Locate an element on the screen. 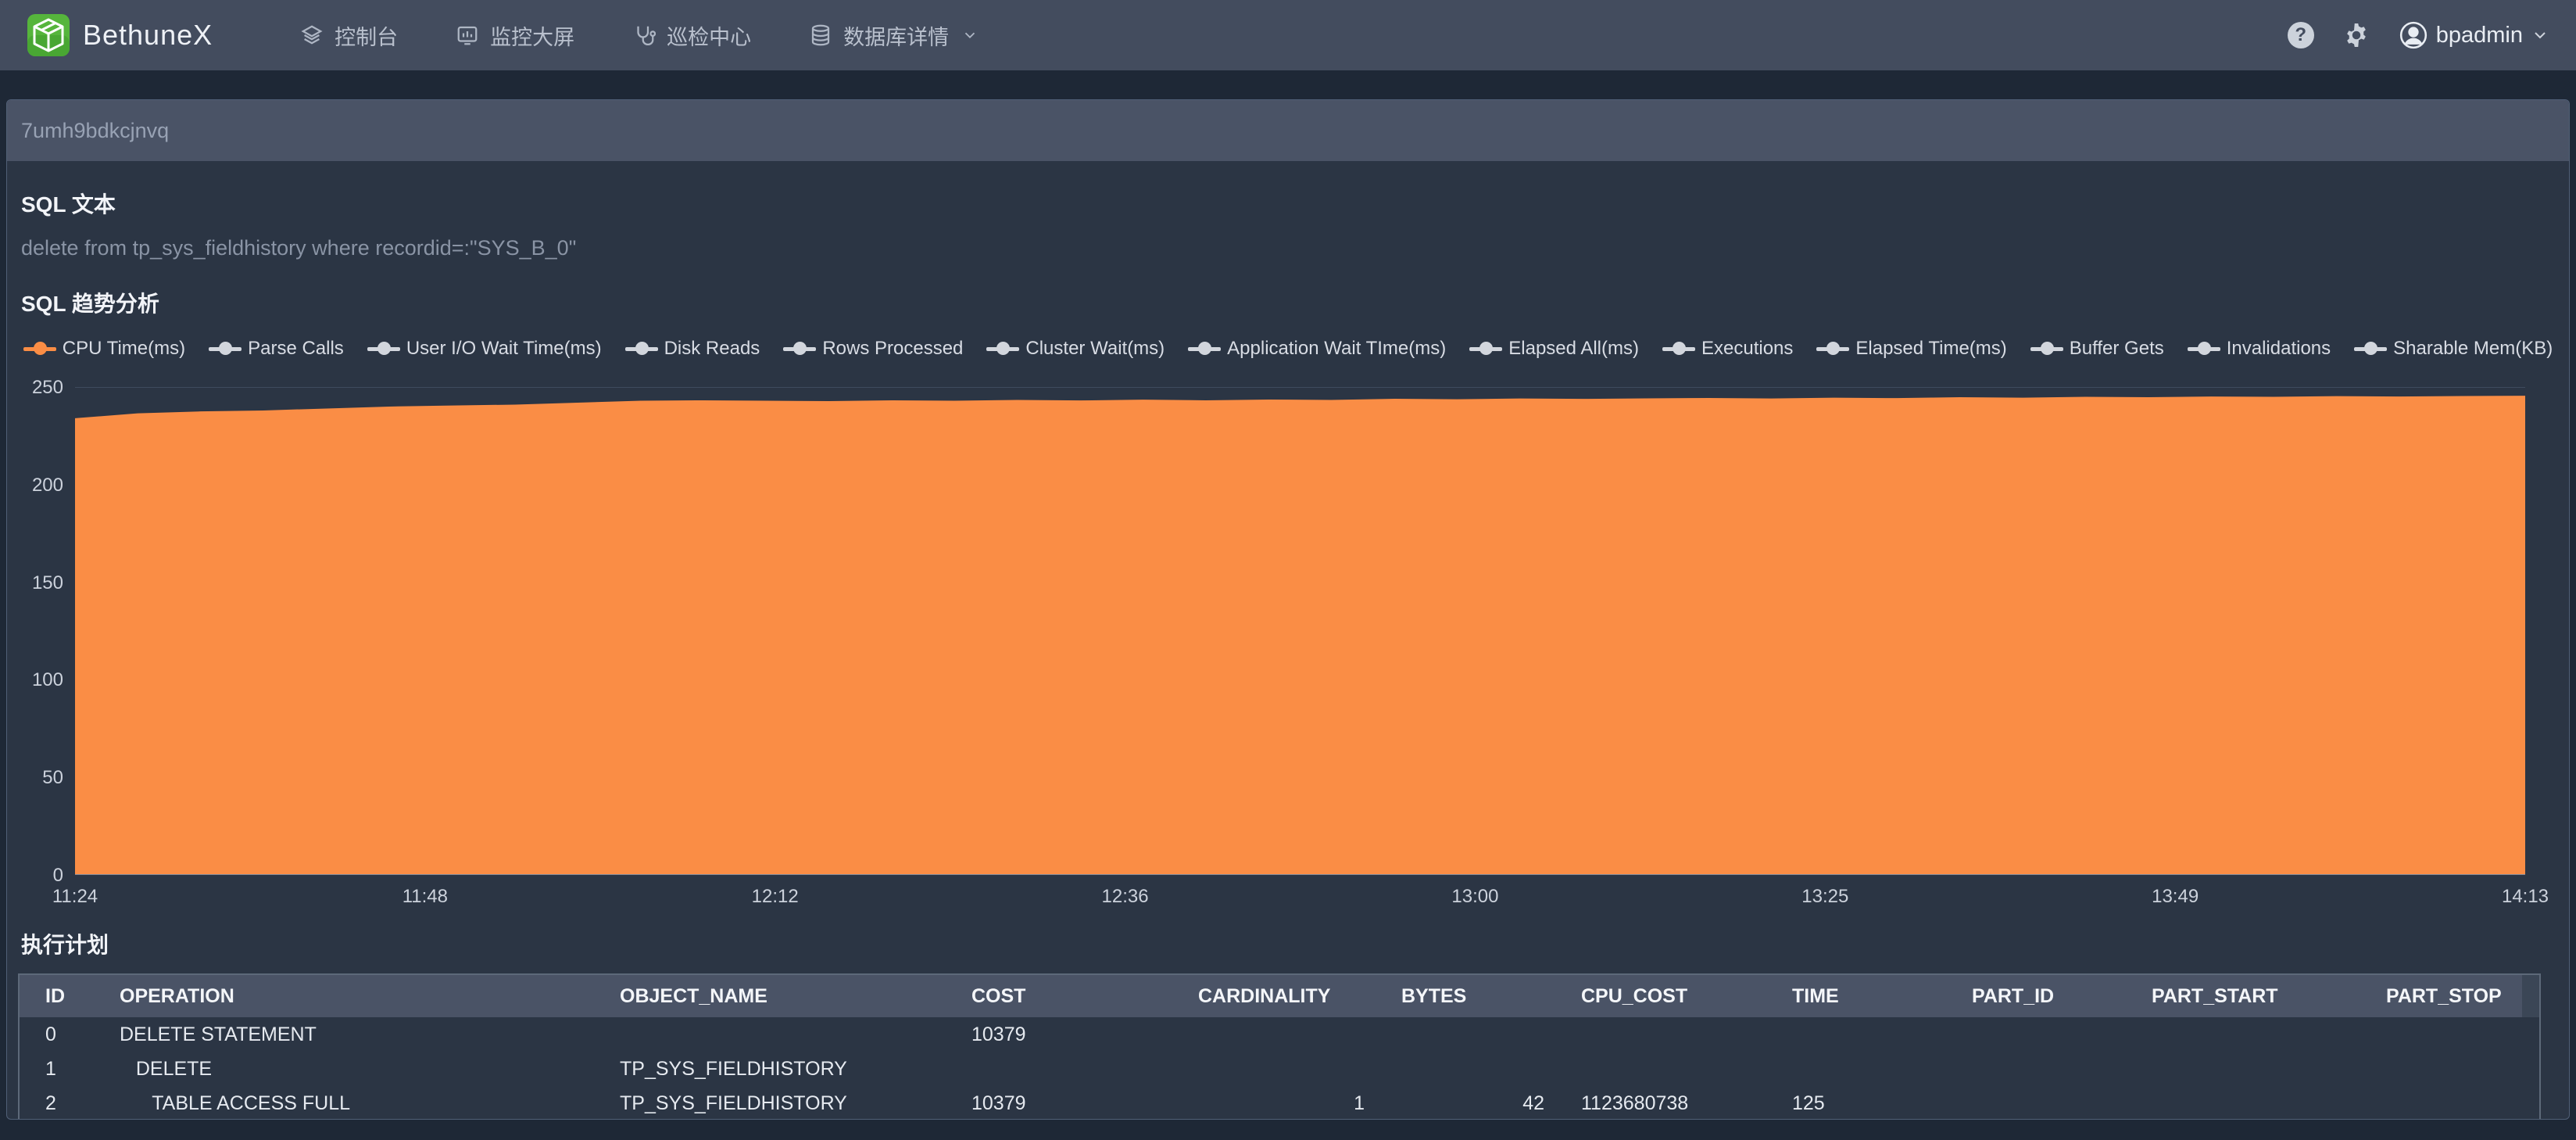  nav-item-monitor-screen: 监控大屏 is located at coordinates (515, 35).